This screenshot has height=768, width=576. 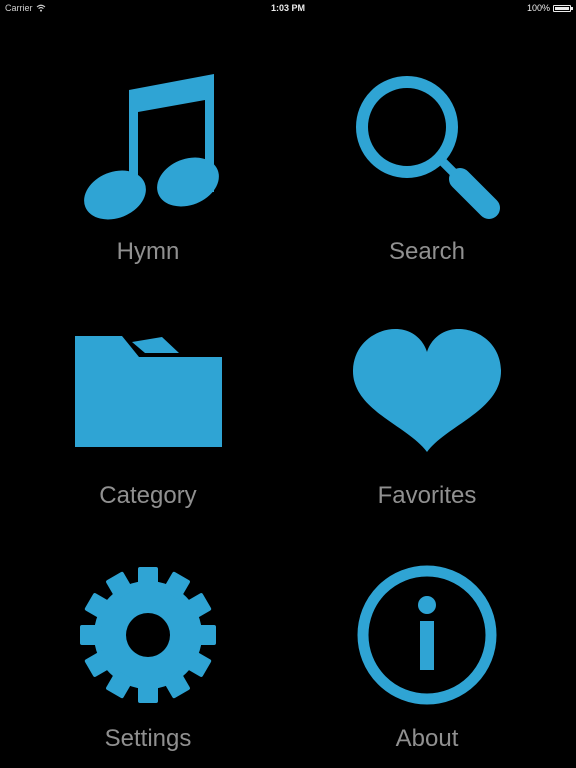 What do you see at coordinates (151, 147) in the screenshot?
I see `music-note-icon` at bounding box center [151, 147].